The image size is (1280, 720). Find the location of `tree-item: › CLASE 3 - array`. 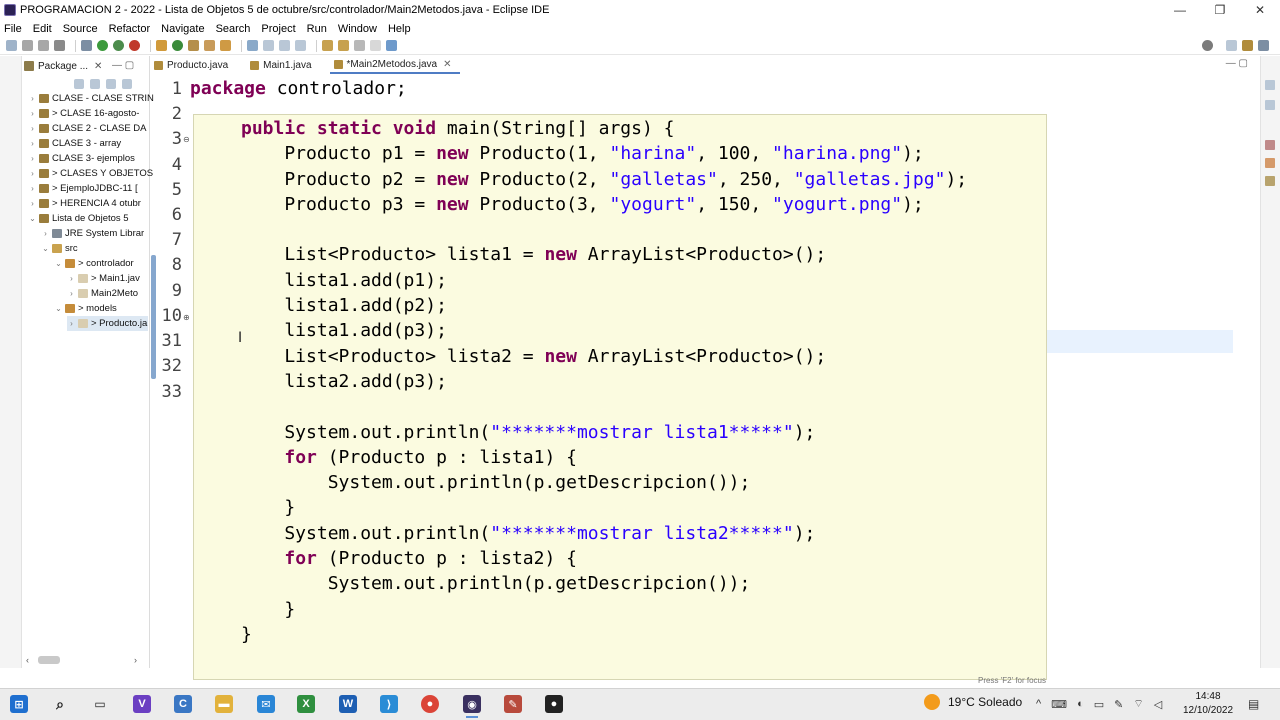

tree-item: › CLASE 3 - array is located at coordinates (74, 143).